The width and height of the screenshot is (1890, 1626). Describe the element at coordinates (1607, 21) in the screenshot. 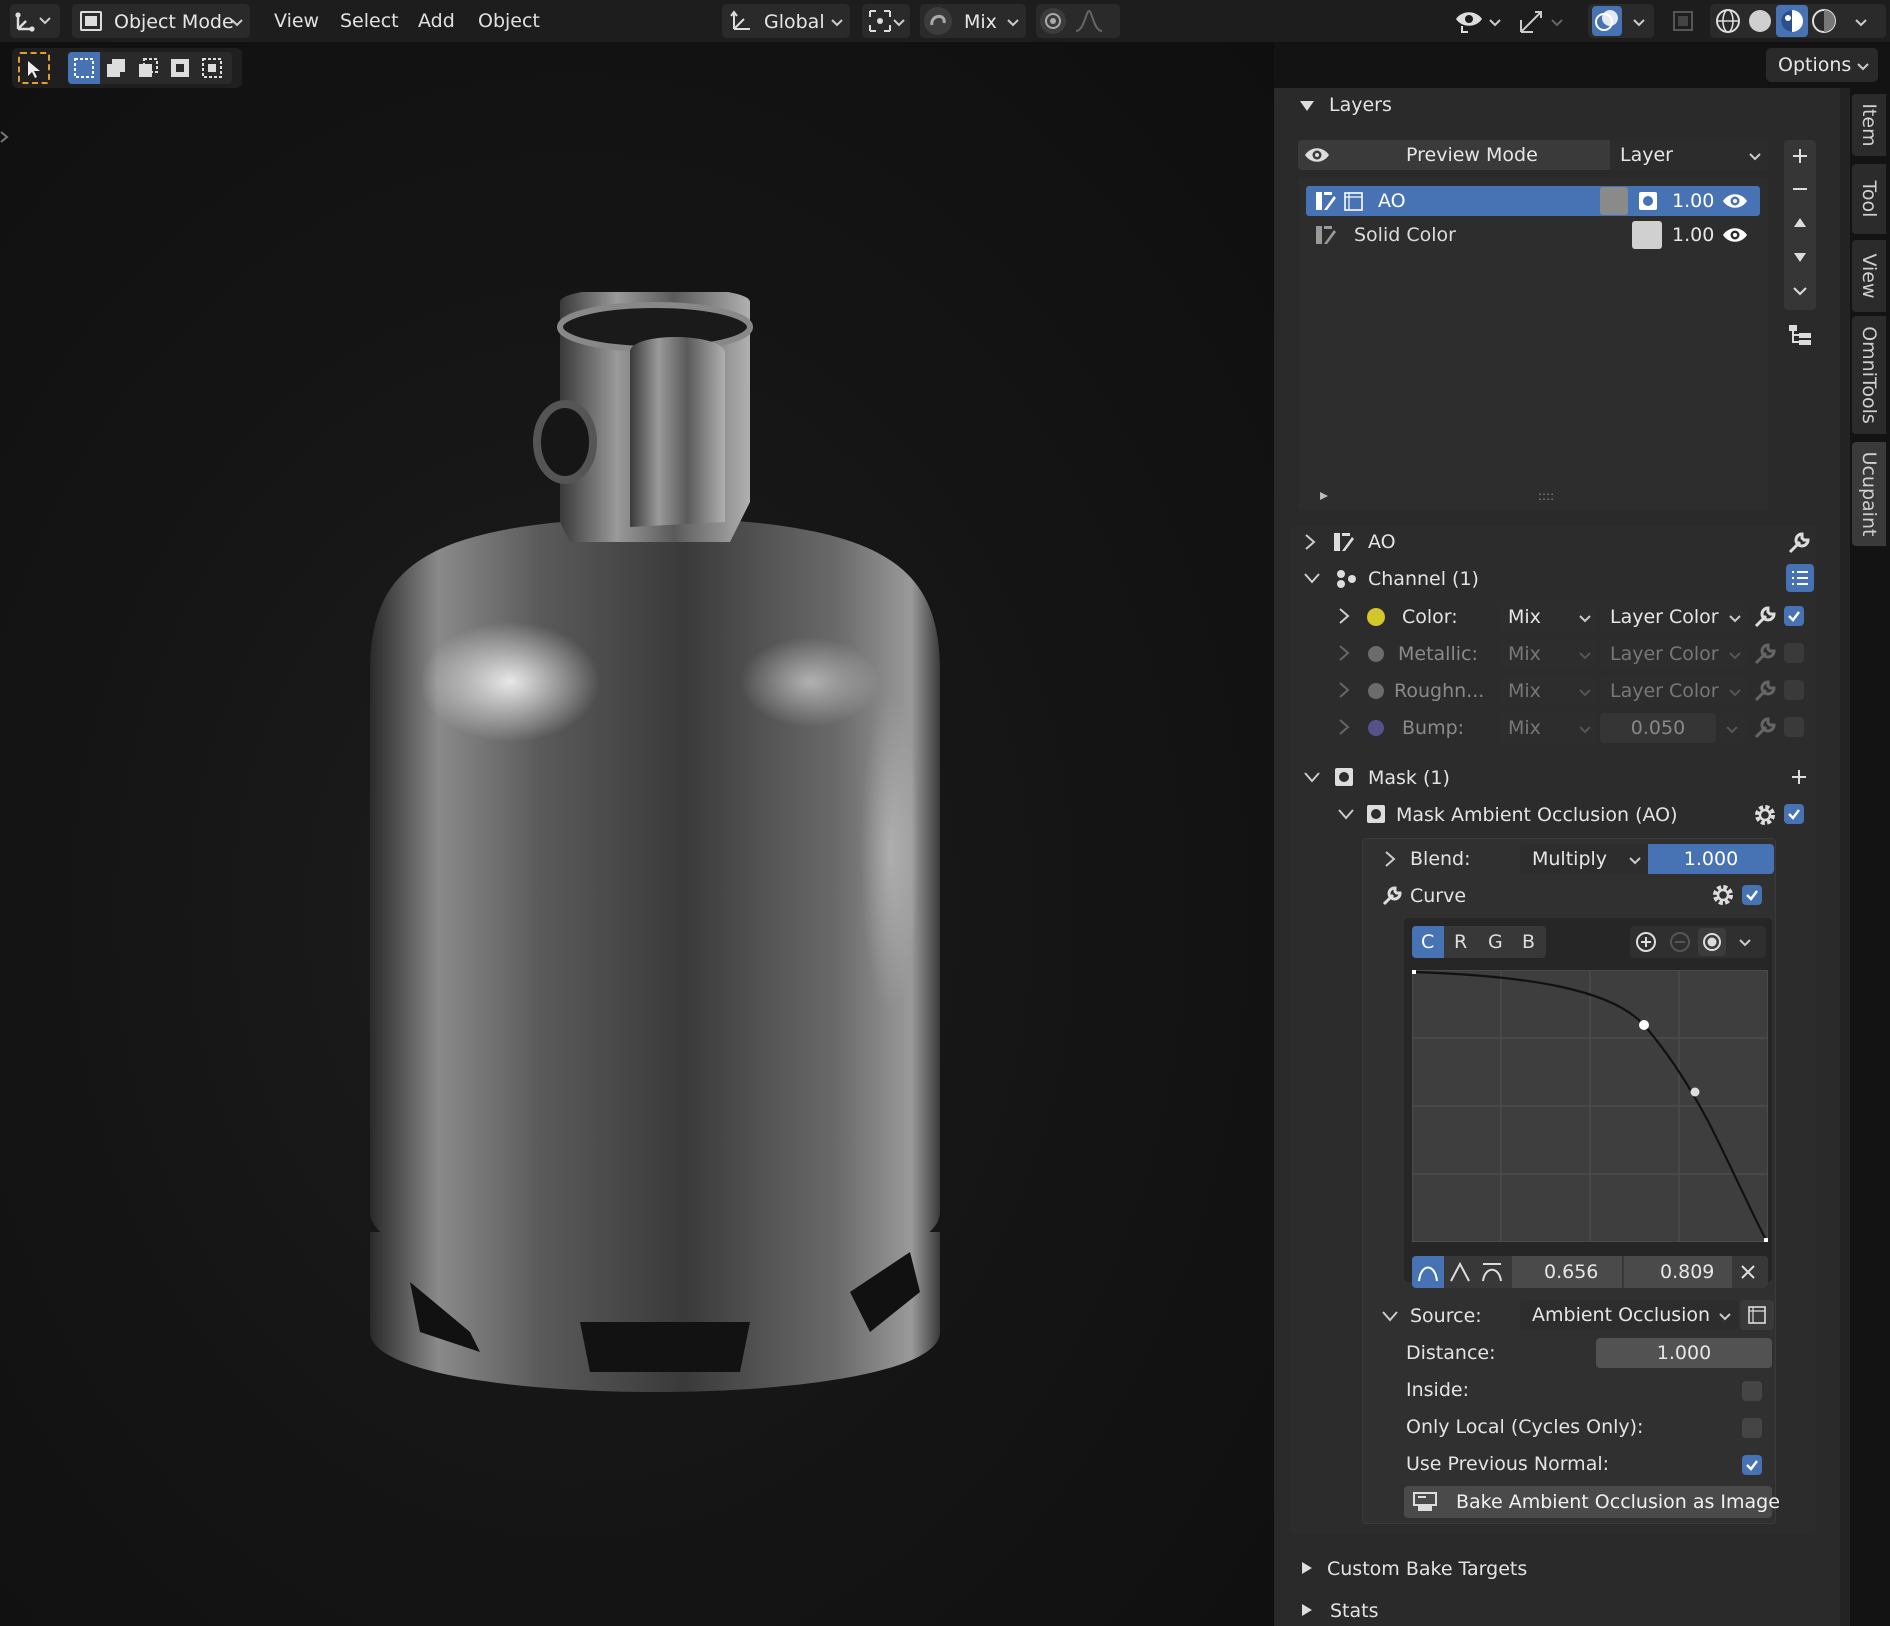

I see `overlays-toggle` at that location.